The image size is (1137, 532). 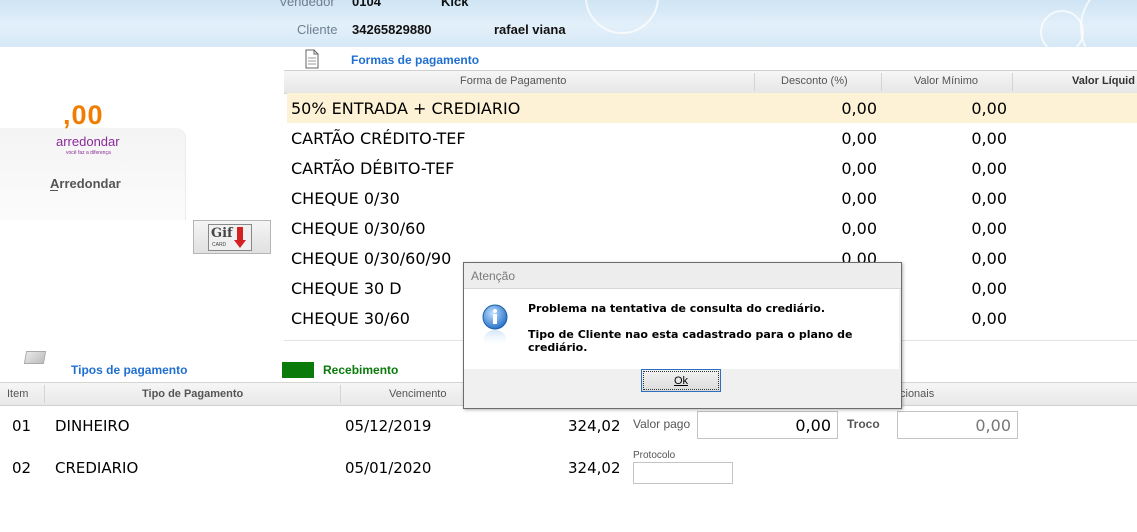 I want to click on row-item: 01, so click(x=22, y=426).